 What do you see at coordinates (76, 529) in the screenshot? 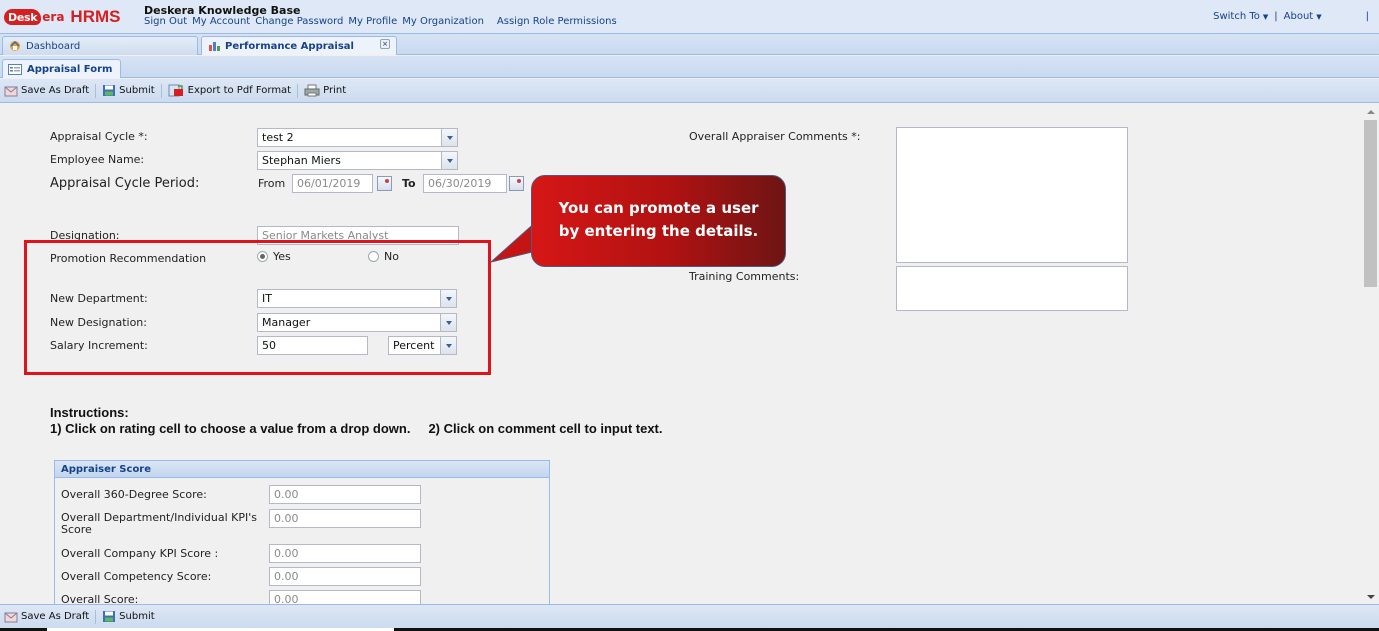
I see `score-dept-kpi-label-line2: Score` at bounding box center [76, 529].